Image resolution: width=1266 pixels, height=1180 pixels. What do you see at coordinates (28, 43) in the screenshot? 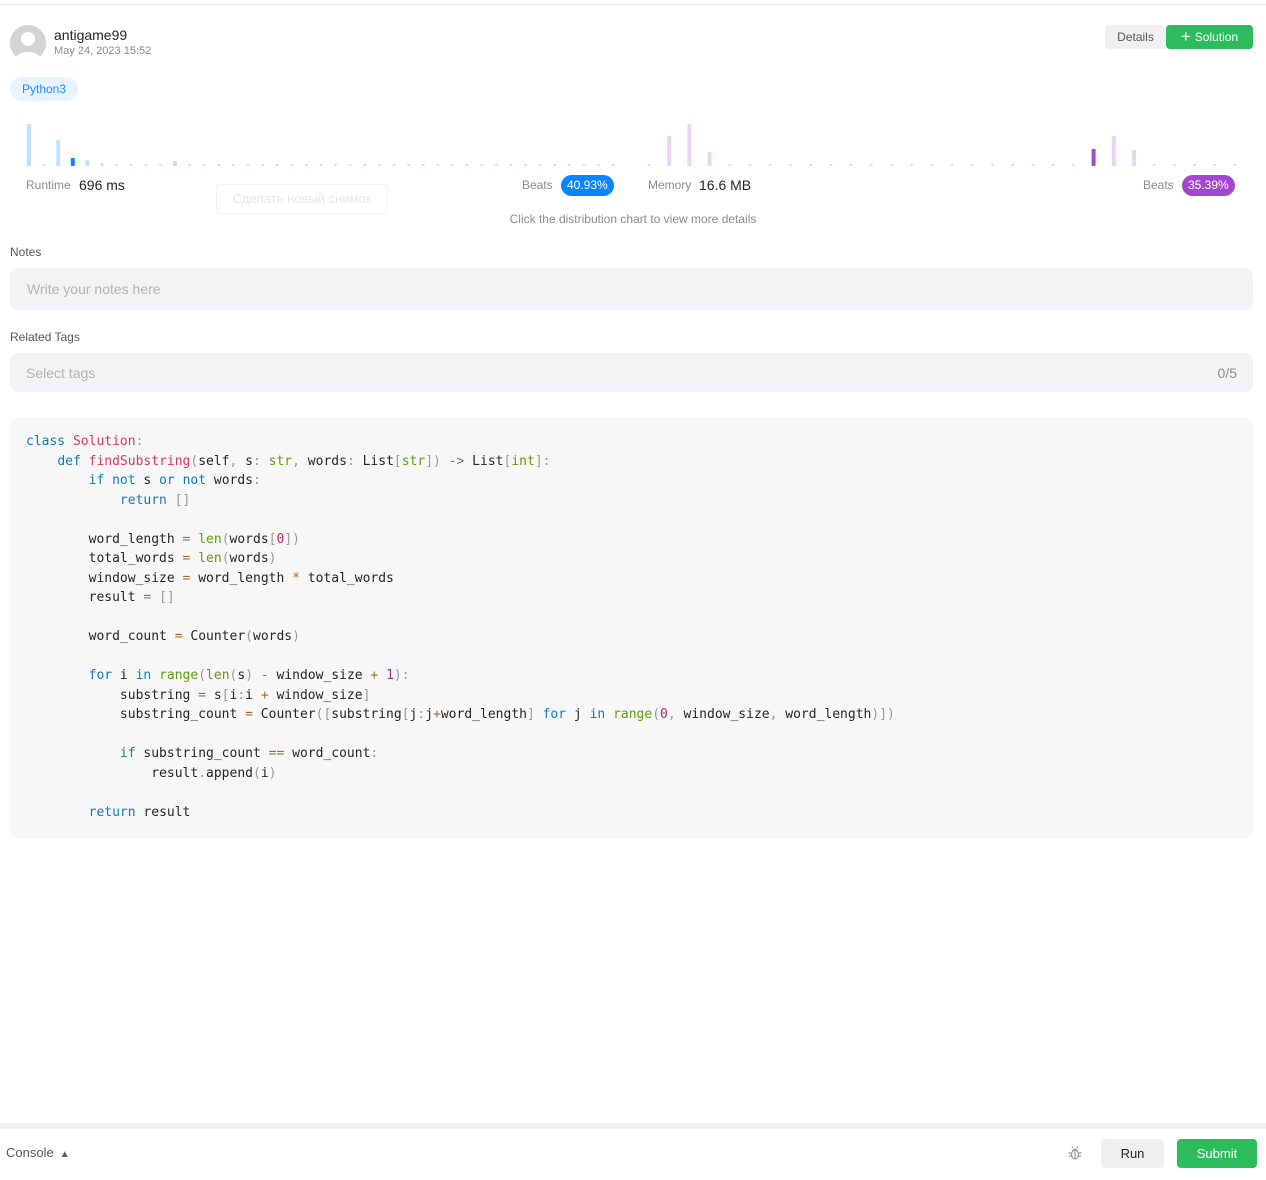
I see `avatar` at bounding box center [28, 43].